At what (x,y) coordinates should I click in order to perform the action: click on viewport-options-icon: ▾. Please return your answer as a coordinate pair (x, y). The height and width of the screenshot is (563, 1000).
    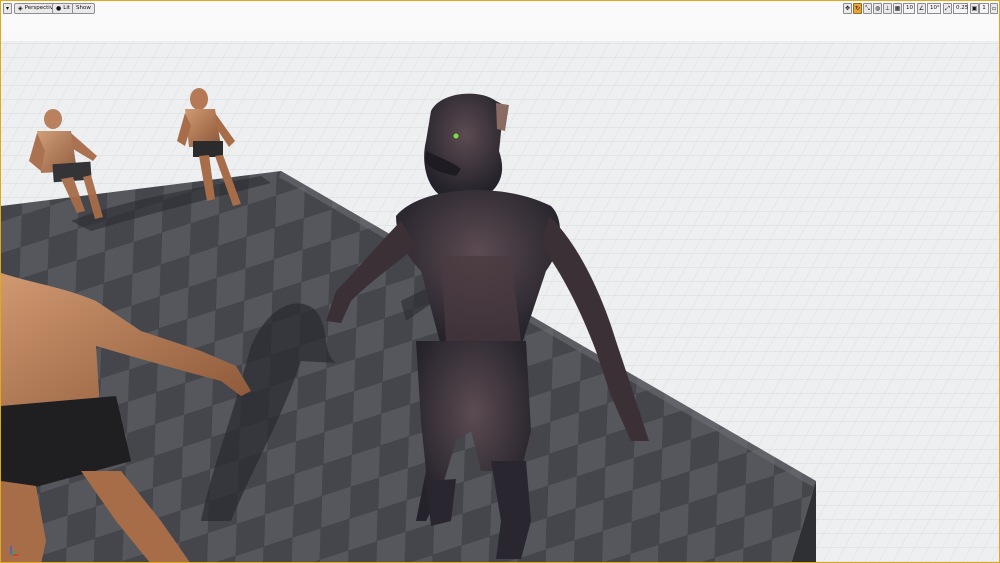
    Looking at the image, I should click on (7, 8).